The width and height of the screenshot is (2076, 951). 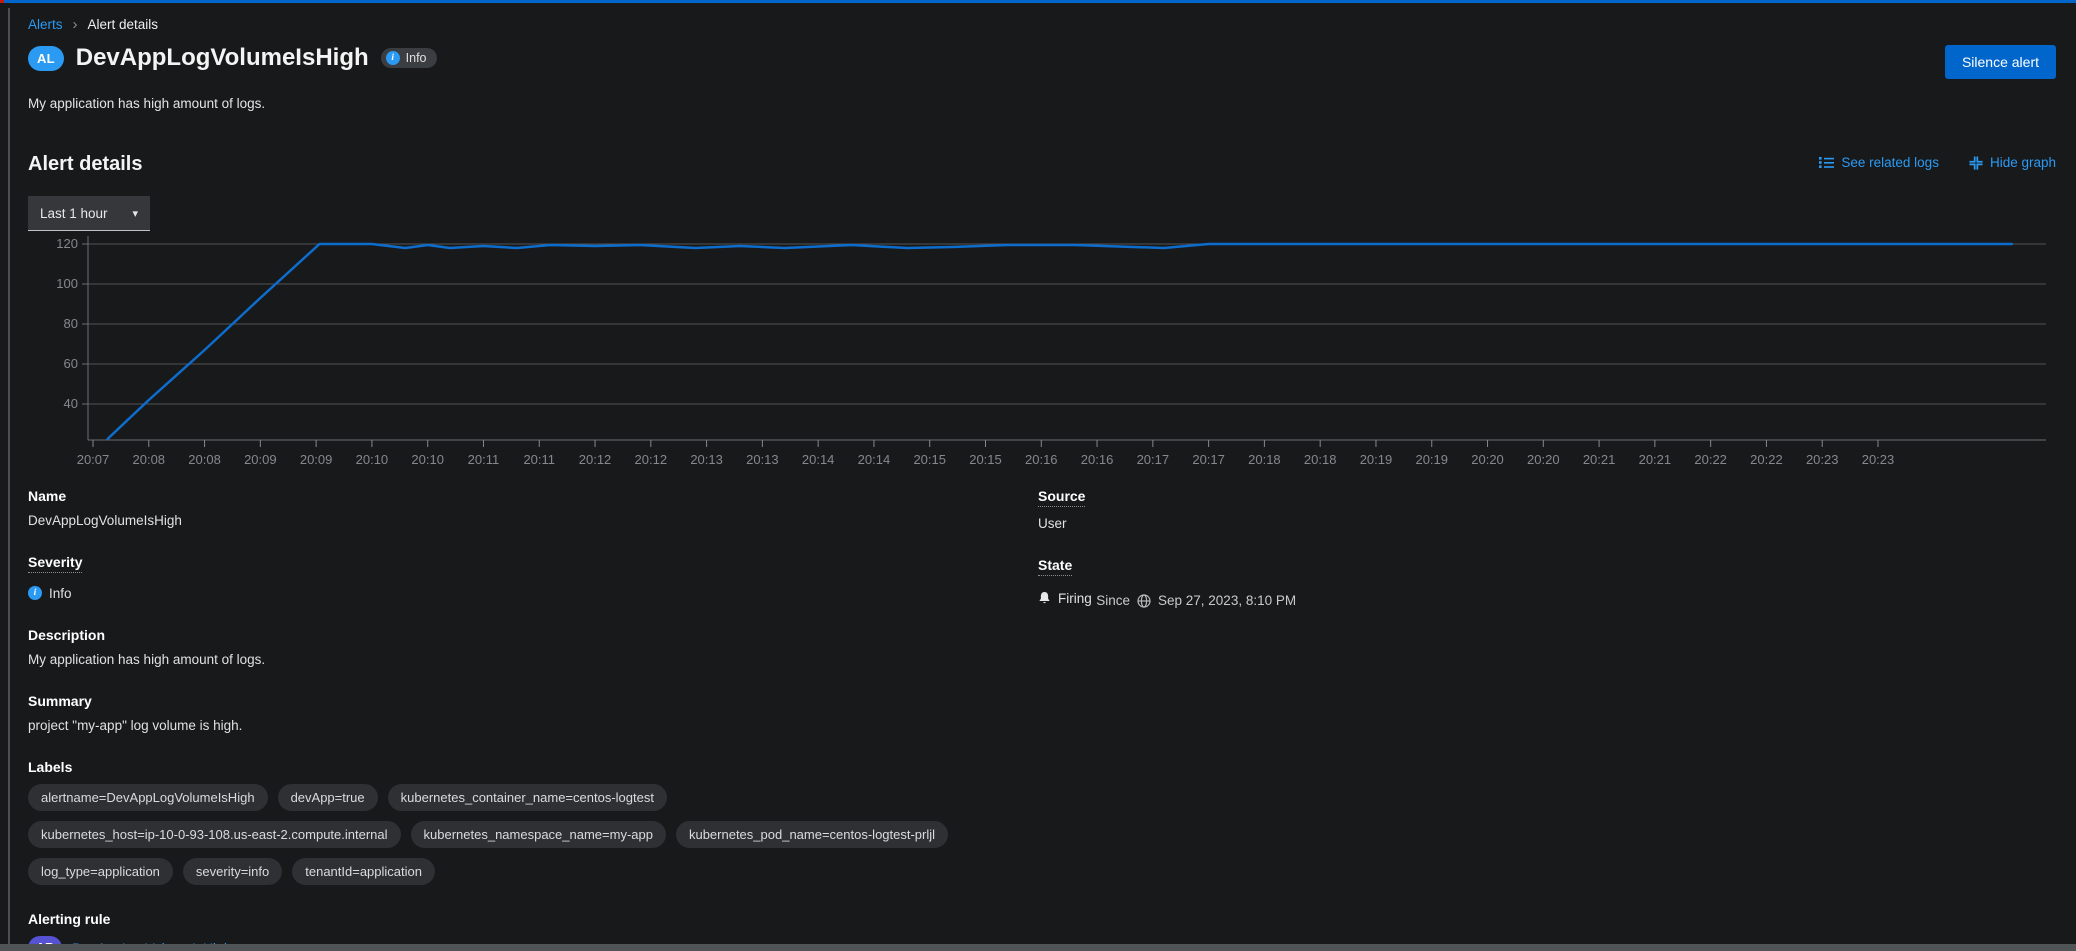 I want to click on see-related-logs-label: See related logs, so click(x=1890, y=162).